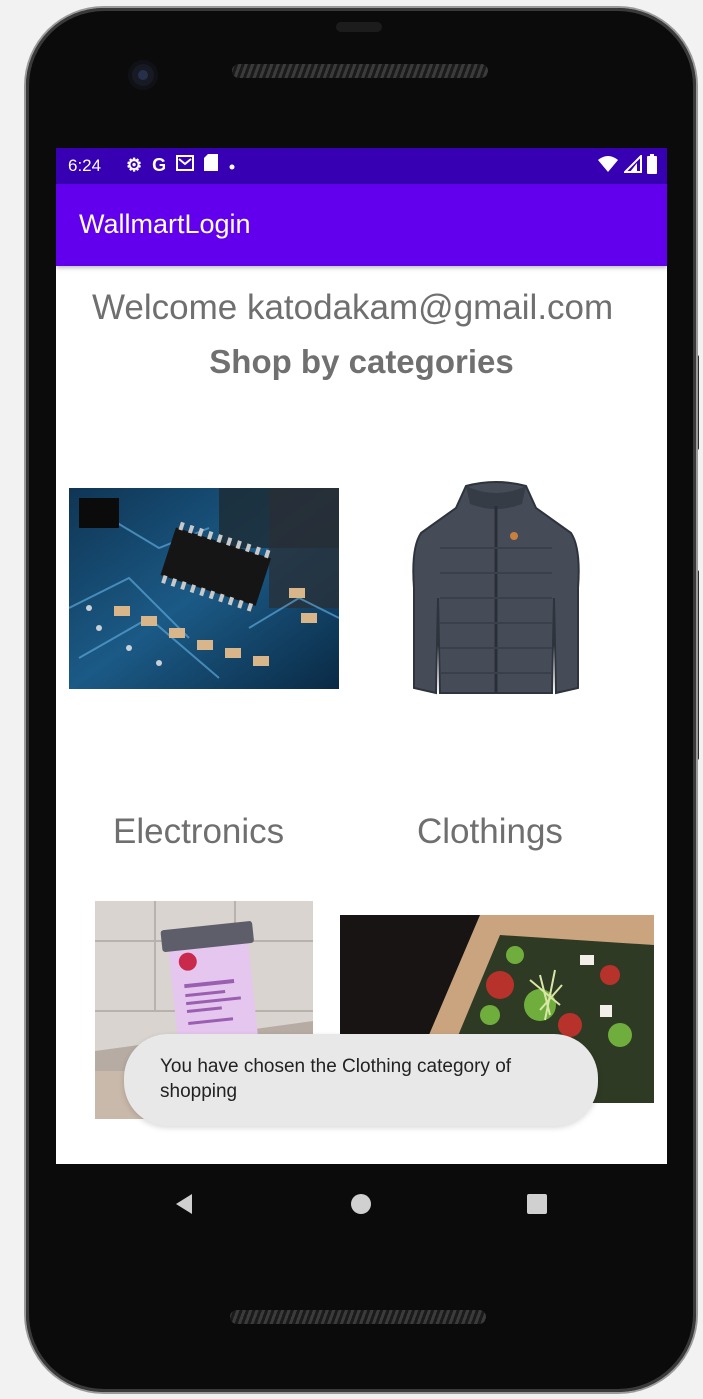  I want to click on navigation-bar, so click(361, 1204).